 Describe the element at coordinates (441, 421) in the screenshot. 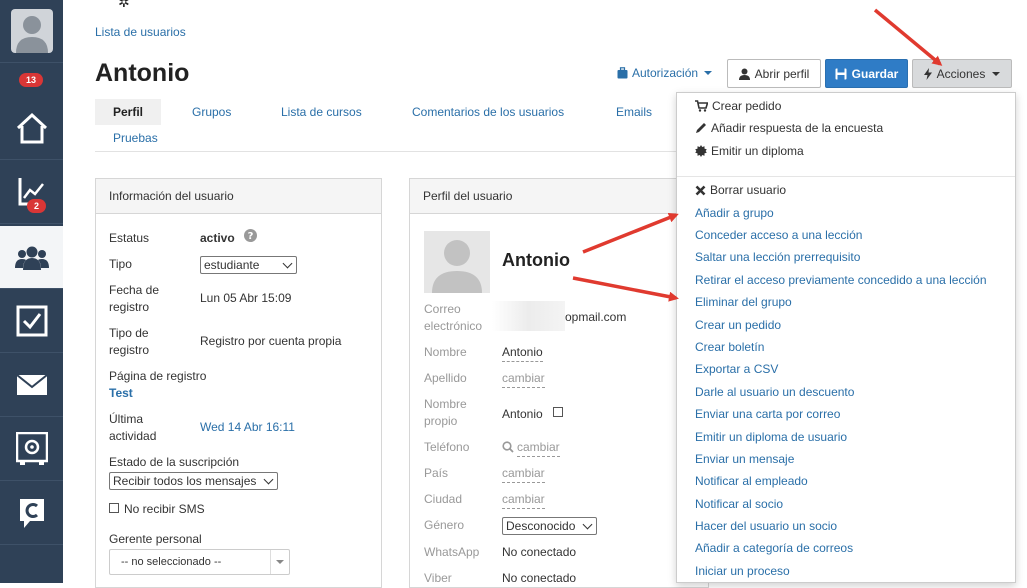

I see `own-name-label-2: propio` at that location.